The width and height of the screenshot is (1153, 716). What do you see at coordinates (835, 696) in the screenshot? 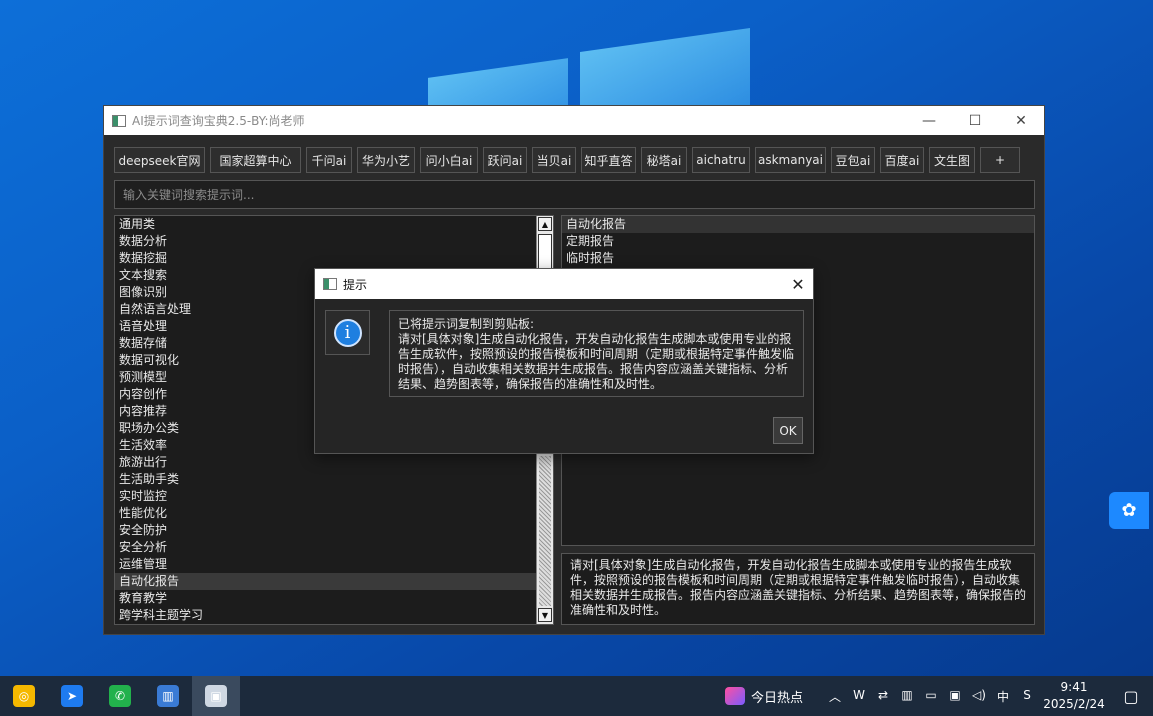
I see `tray-icon-0: ︿` at bounding box center [835, 696].